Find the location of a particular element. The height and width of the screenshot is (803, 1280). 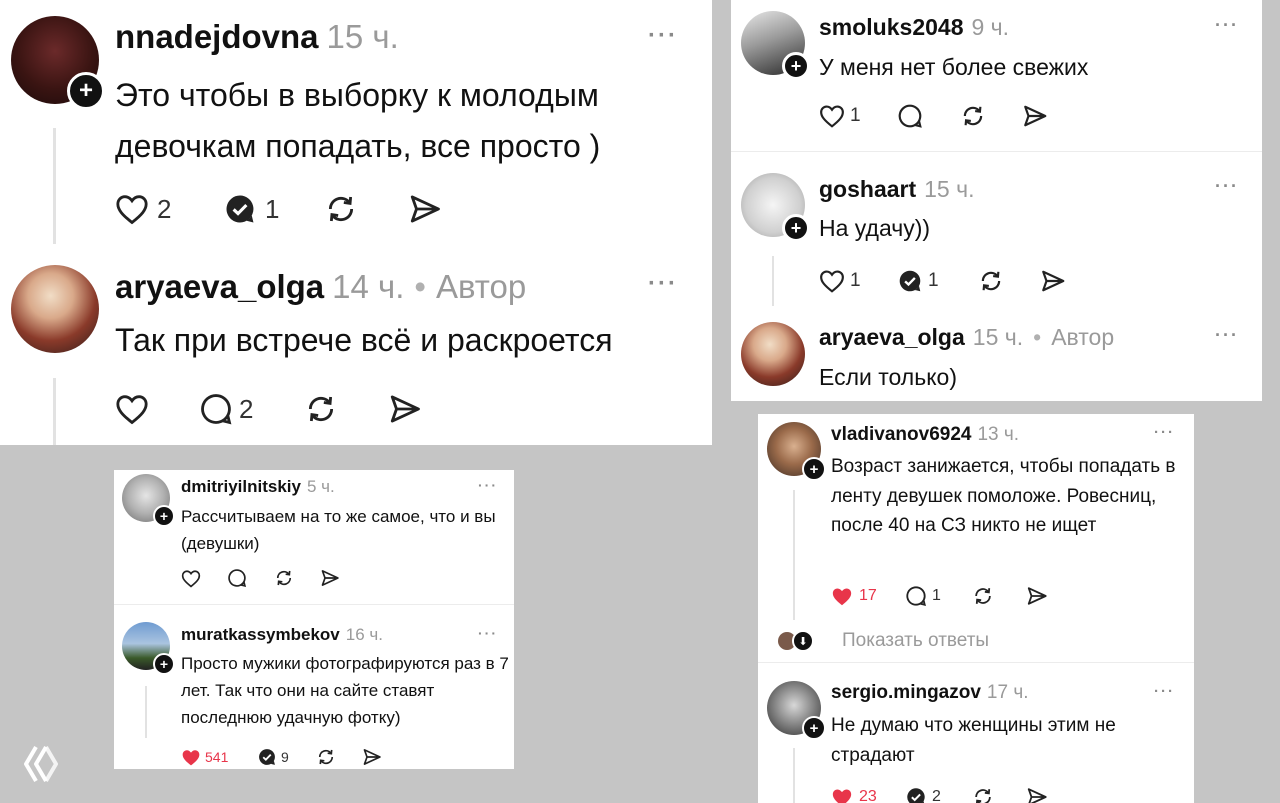

divider is located at coordinates (314, 604).